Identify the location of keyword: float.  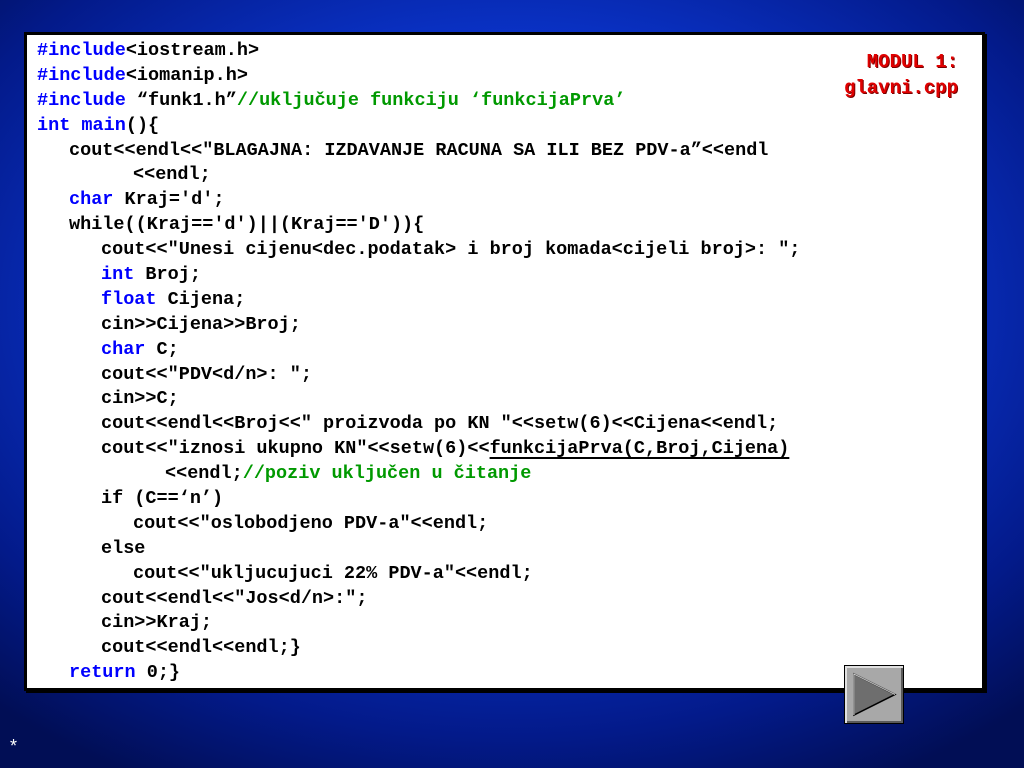
(129, 299).